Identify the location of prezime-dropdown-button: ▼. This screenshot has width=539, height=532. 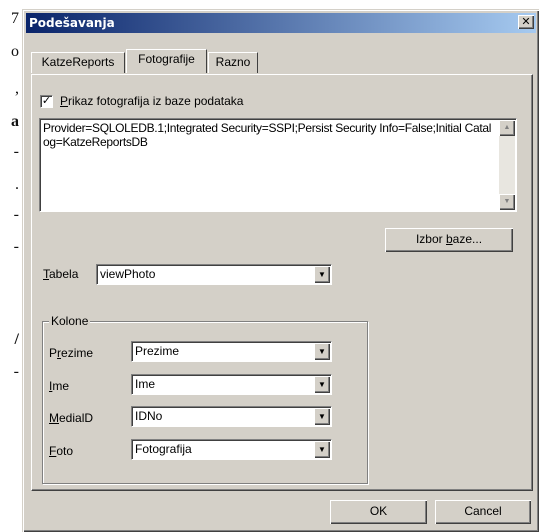
(322, 351).